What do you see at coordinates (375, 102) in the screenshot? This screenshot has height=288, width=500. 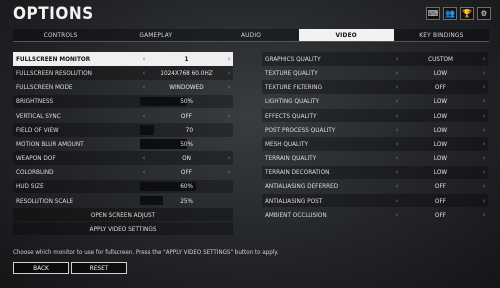 I see `setting-row-lighting-quality: LIGHTING QUALITY ‹ LOW ›` at bounding box center [375, 102].